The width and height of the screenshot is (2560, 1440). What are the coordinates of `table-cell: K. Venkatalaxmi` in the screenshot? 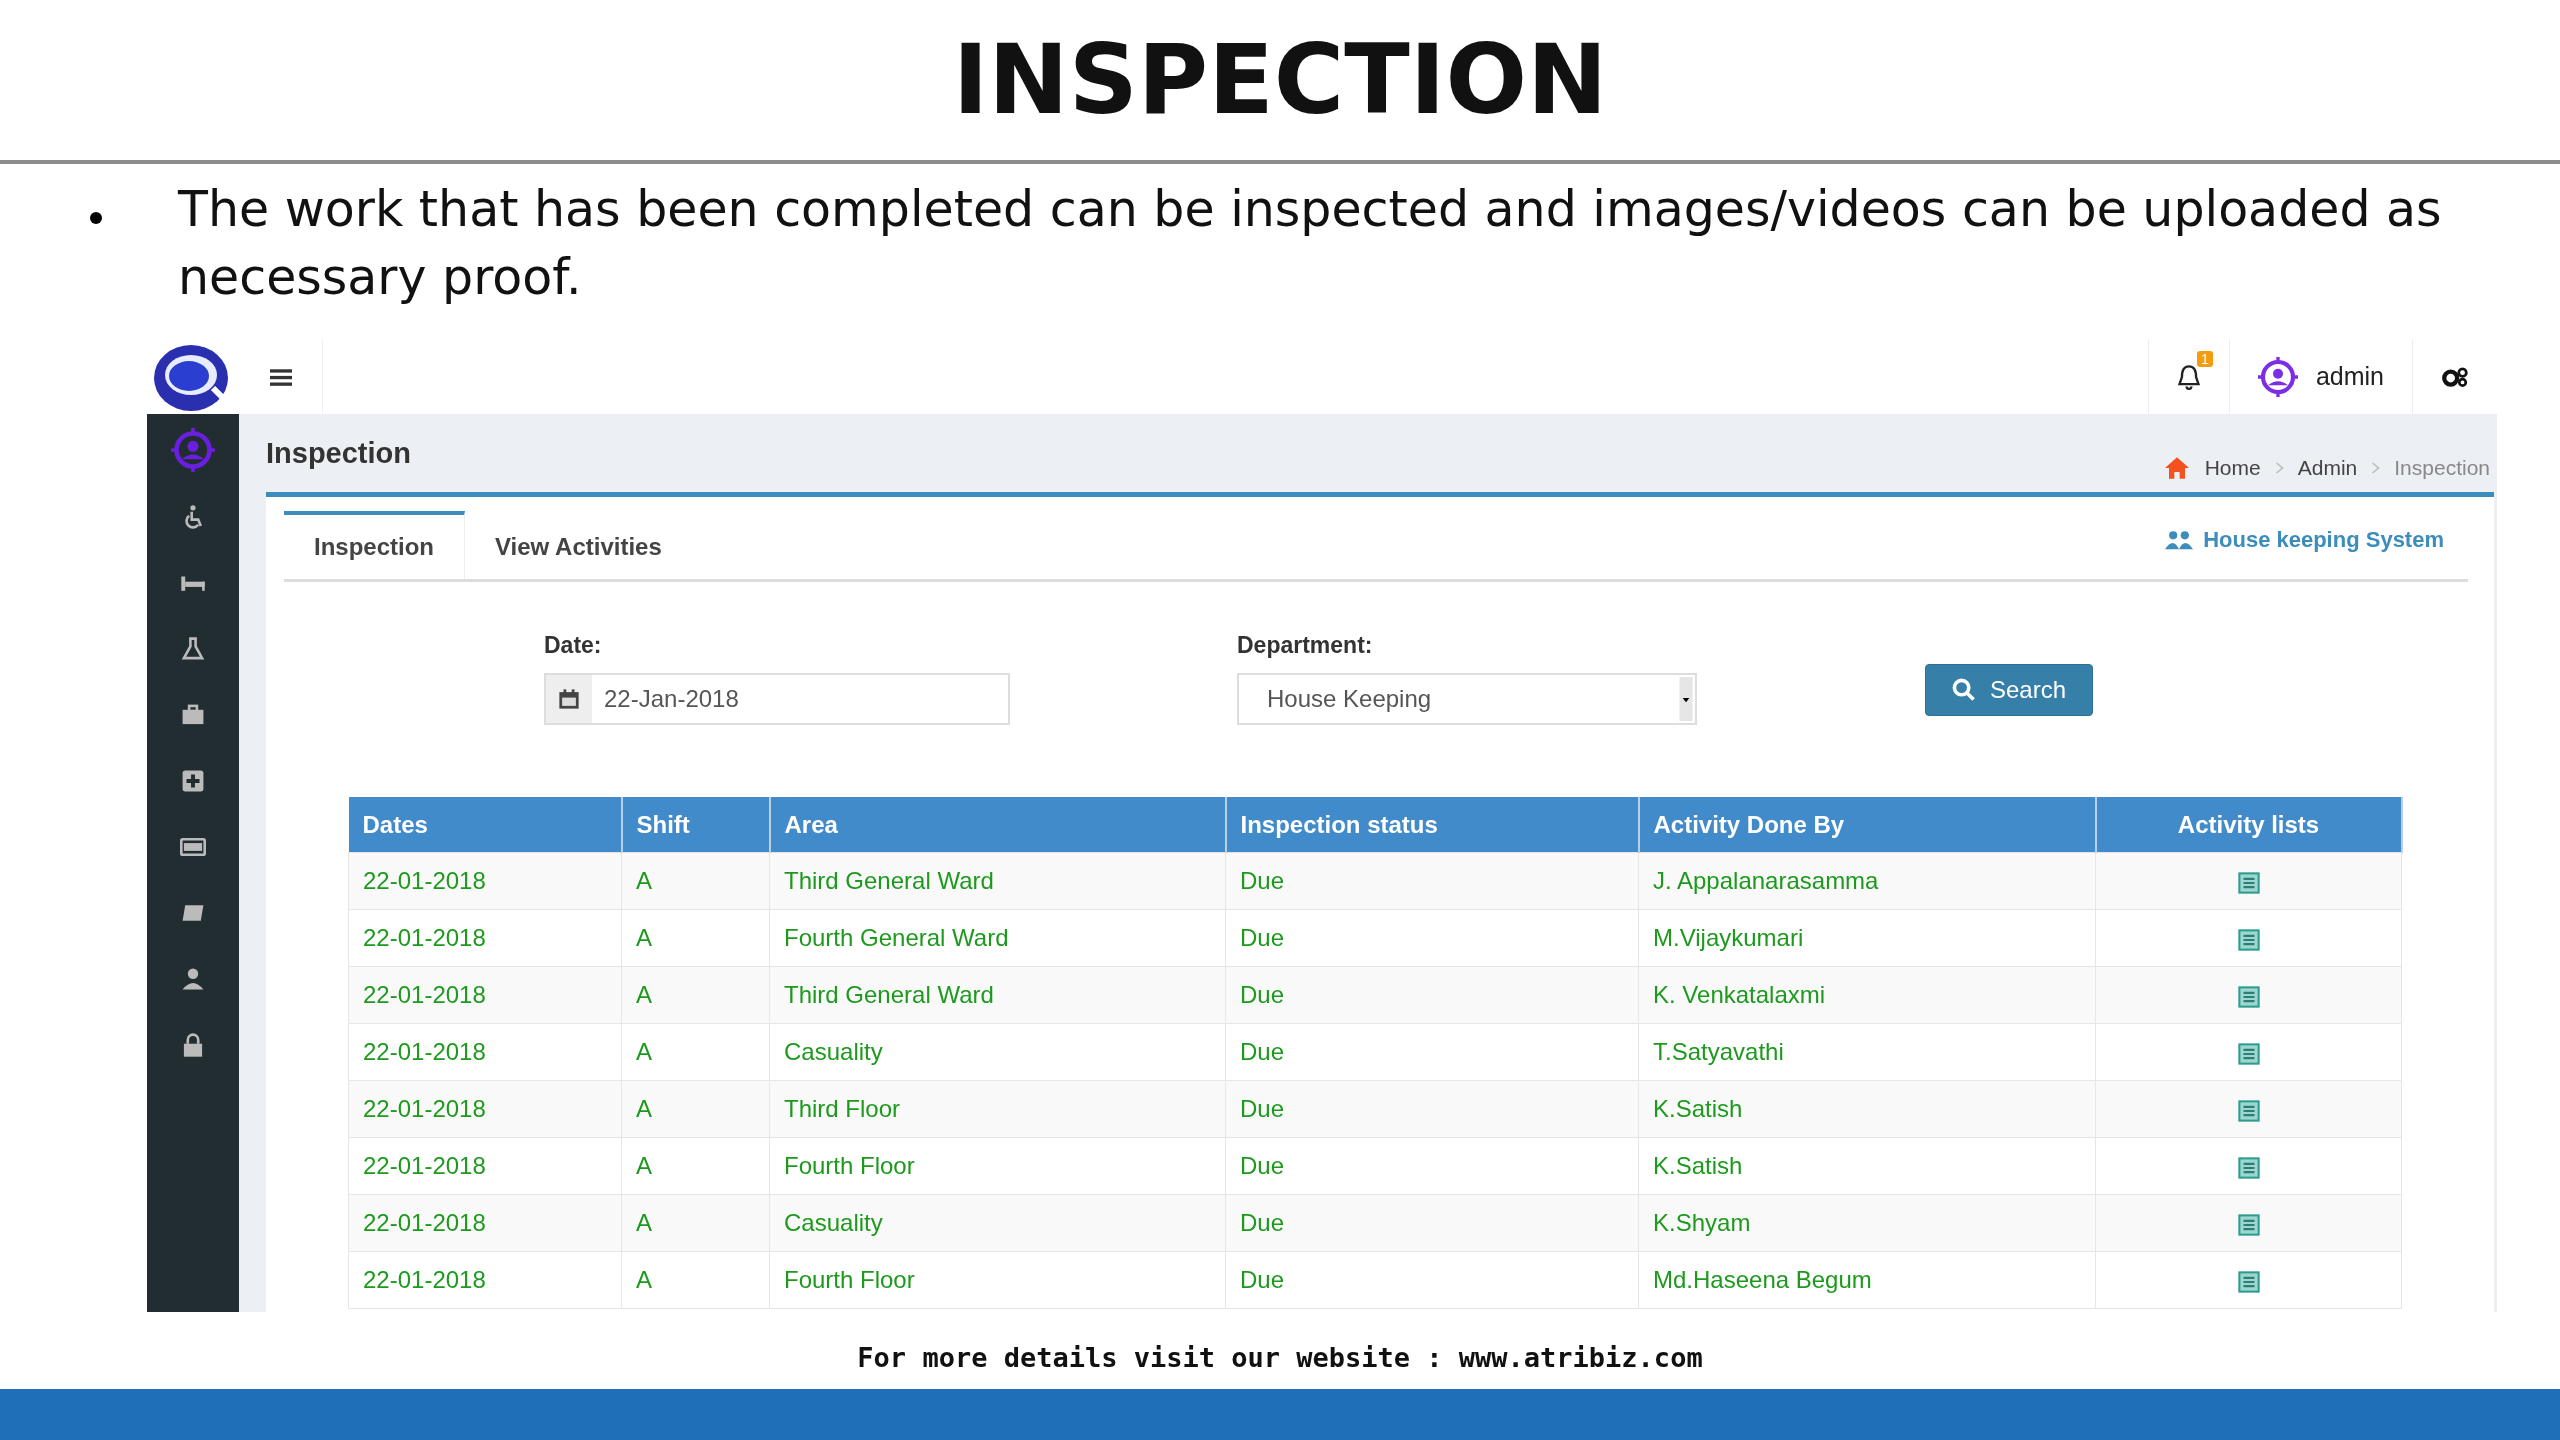 It's located at (1867, 995).